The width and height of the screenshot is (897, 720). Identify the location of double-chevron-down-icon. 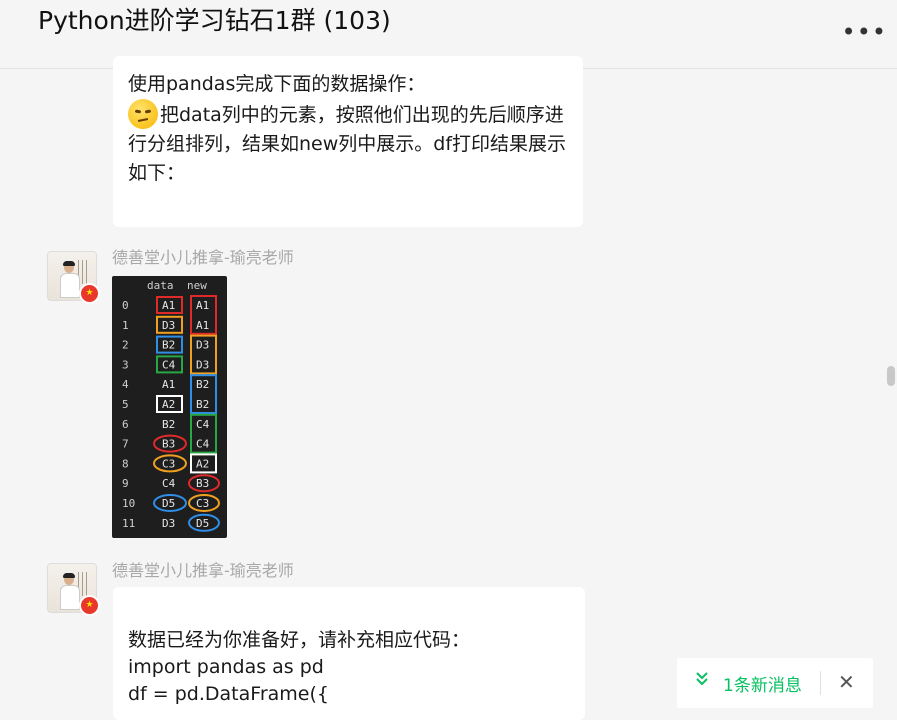
(702, 680).